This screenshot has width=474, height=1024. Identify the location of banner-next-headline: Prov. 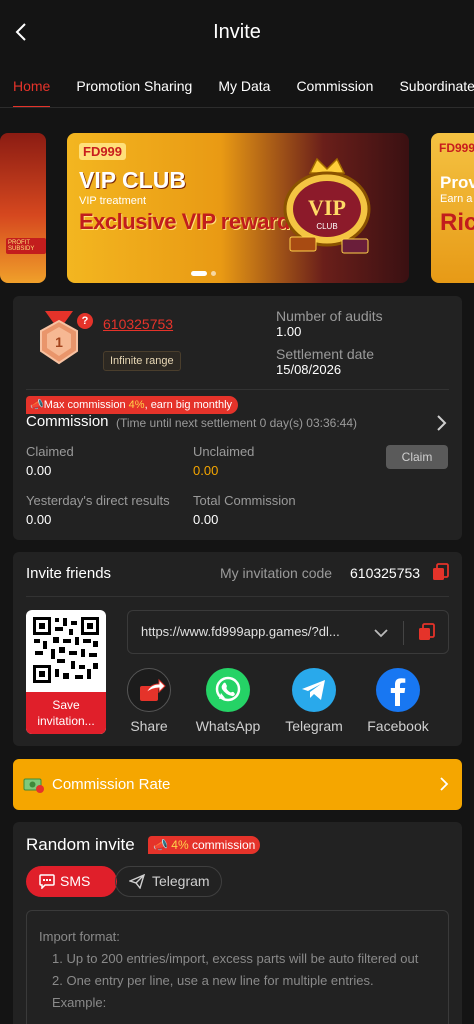
(457, 182).